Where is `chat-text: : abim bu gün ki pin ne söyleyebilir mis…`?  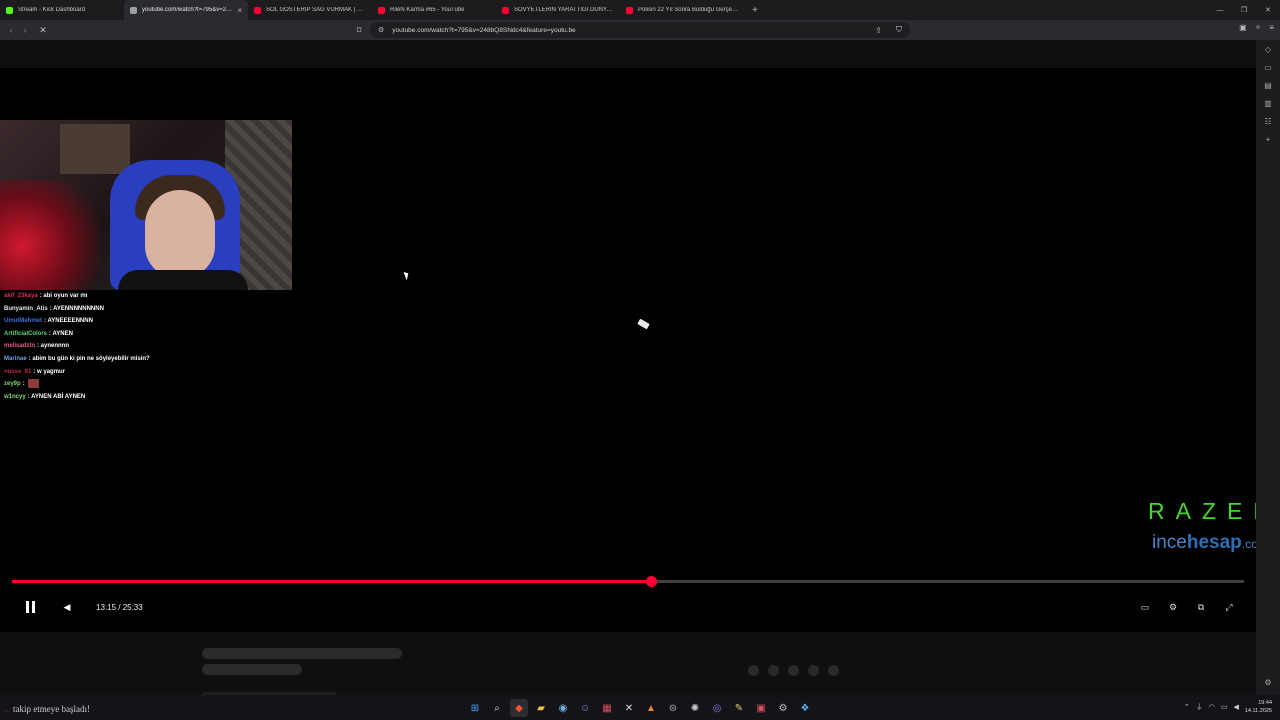 chat-text: : abim bu gün ki pin ne söyleyebilir mis… is located at coordinates (89, 358).